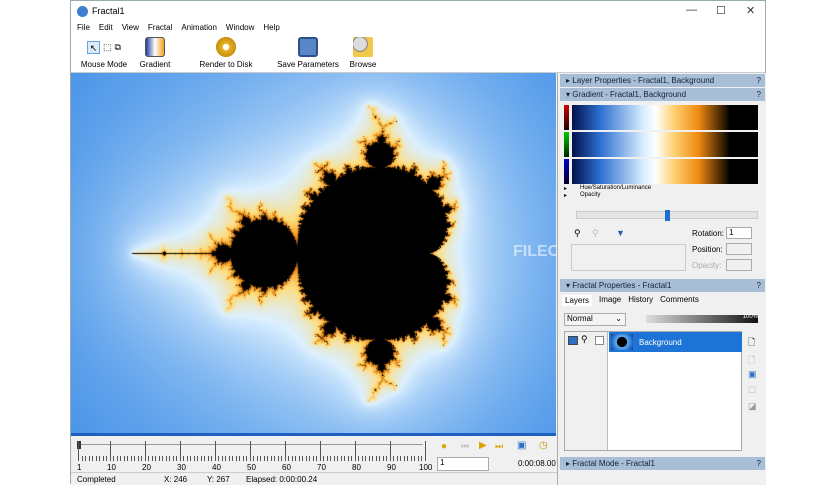 The width and height of the screenshot is (836, 485). I want to click on blend-mode-select: Normal ⌄, so click(595, 319).